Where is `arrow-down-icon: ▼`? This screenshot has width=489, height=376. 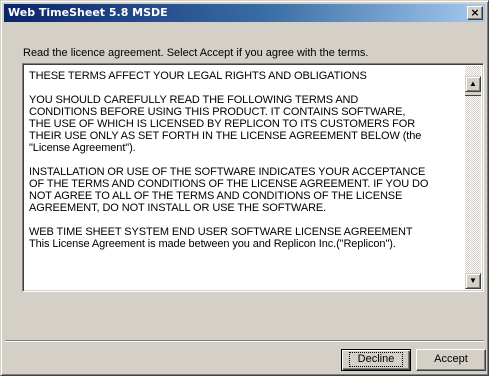
arrow-down-icon: ▼ is located at coordinates (473, 280).